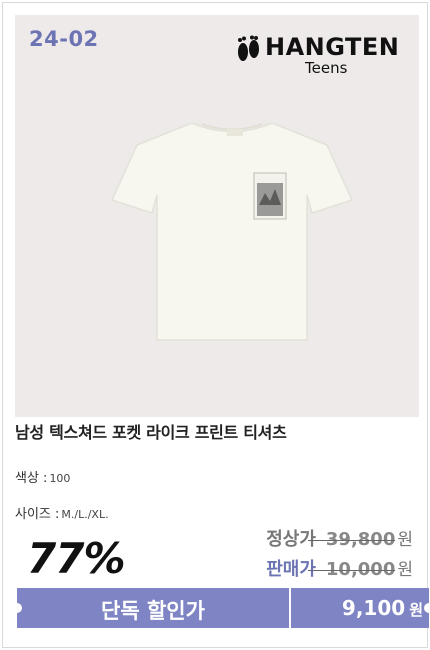  I want to click on discount-rate: 77%, so click(76, 558).